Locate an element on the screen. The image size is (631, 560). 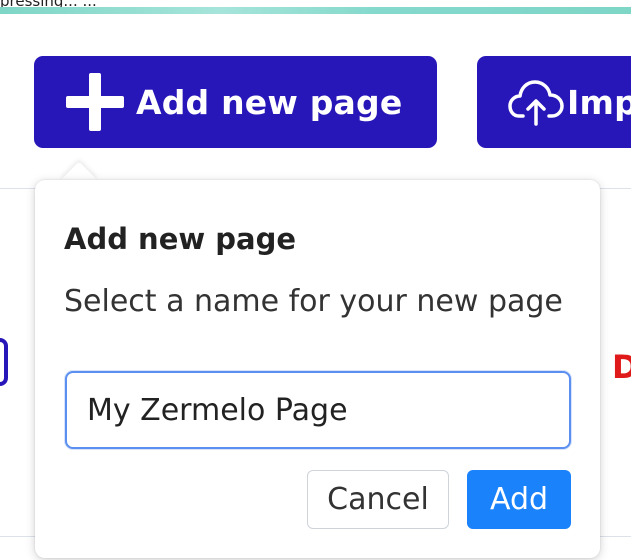
top-accent-bar is located at coordinates (315, 10).